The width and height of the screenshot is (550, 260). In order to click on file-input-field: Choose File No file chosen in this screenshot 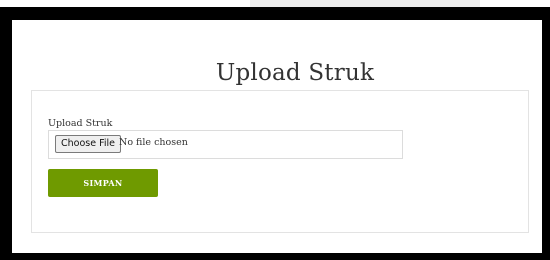, I will do `click(225, 144)`.